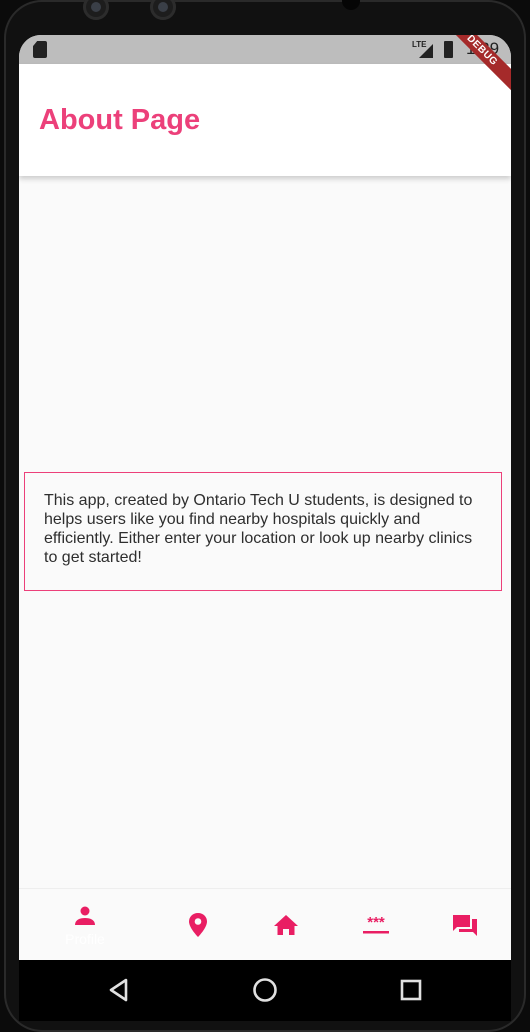 The height and width of the screenshot is (1032, 530). What do you see at coordinates (120, 120) in the screenshot?
I see `page-title: About Page` at bounding box center [120, 120].